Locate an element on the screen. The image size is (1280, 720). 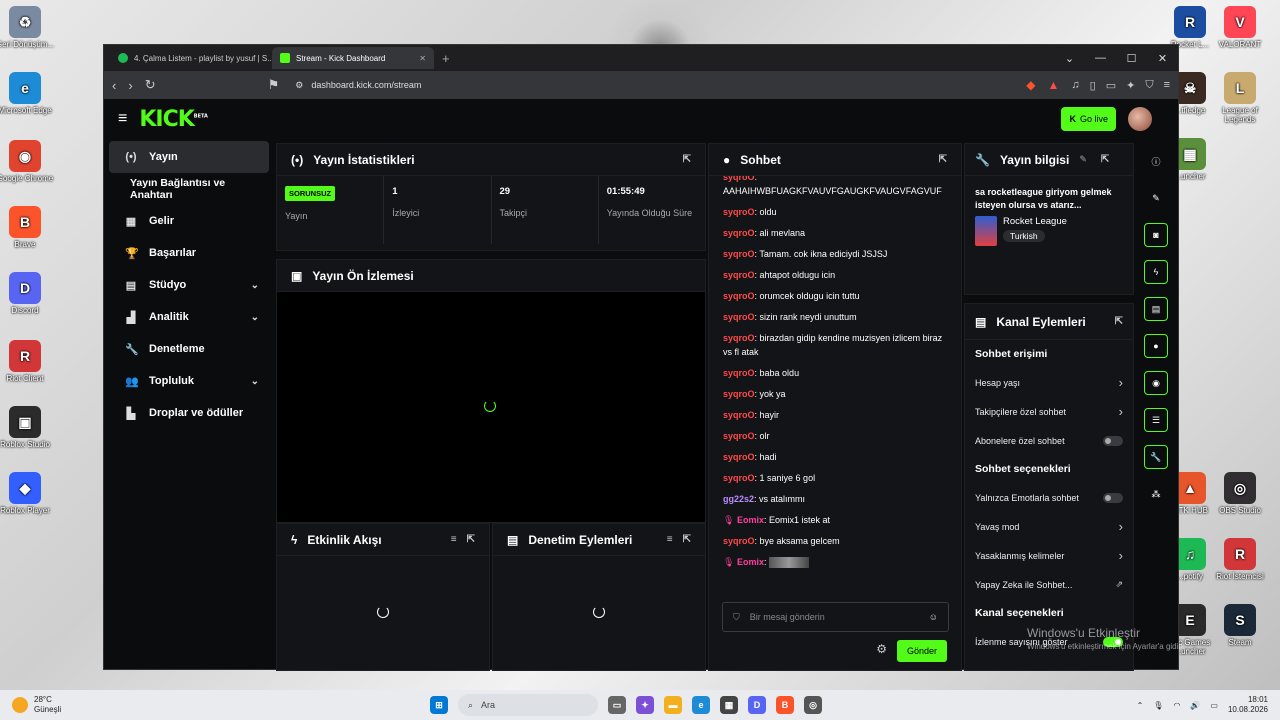
volume-icon: 🔊 is located at coordinates (1195, 705).